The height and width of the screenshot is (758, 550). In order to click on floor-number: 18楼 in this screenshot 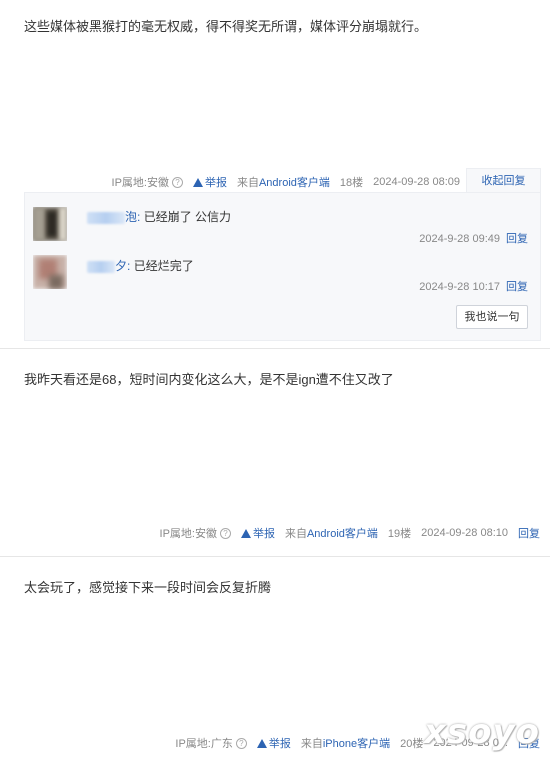, I will do `click(351, 183)`.